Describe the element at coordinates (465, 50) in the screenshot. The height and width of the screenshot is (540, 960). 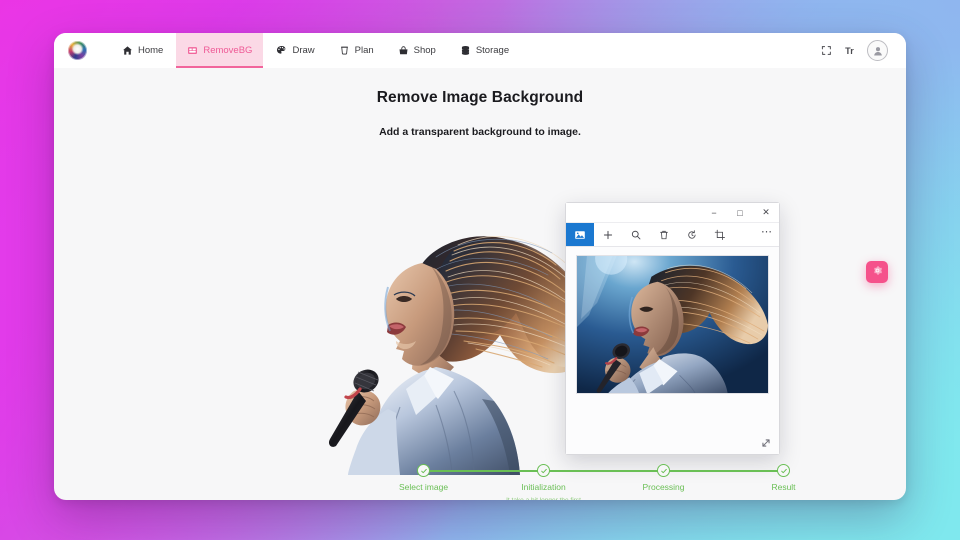
I see `database-icon` at that location.